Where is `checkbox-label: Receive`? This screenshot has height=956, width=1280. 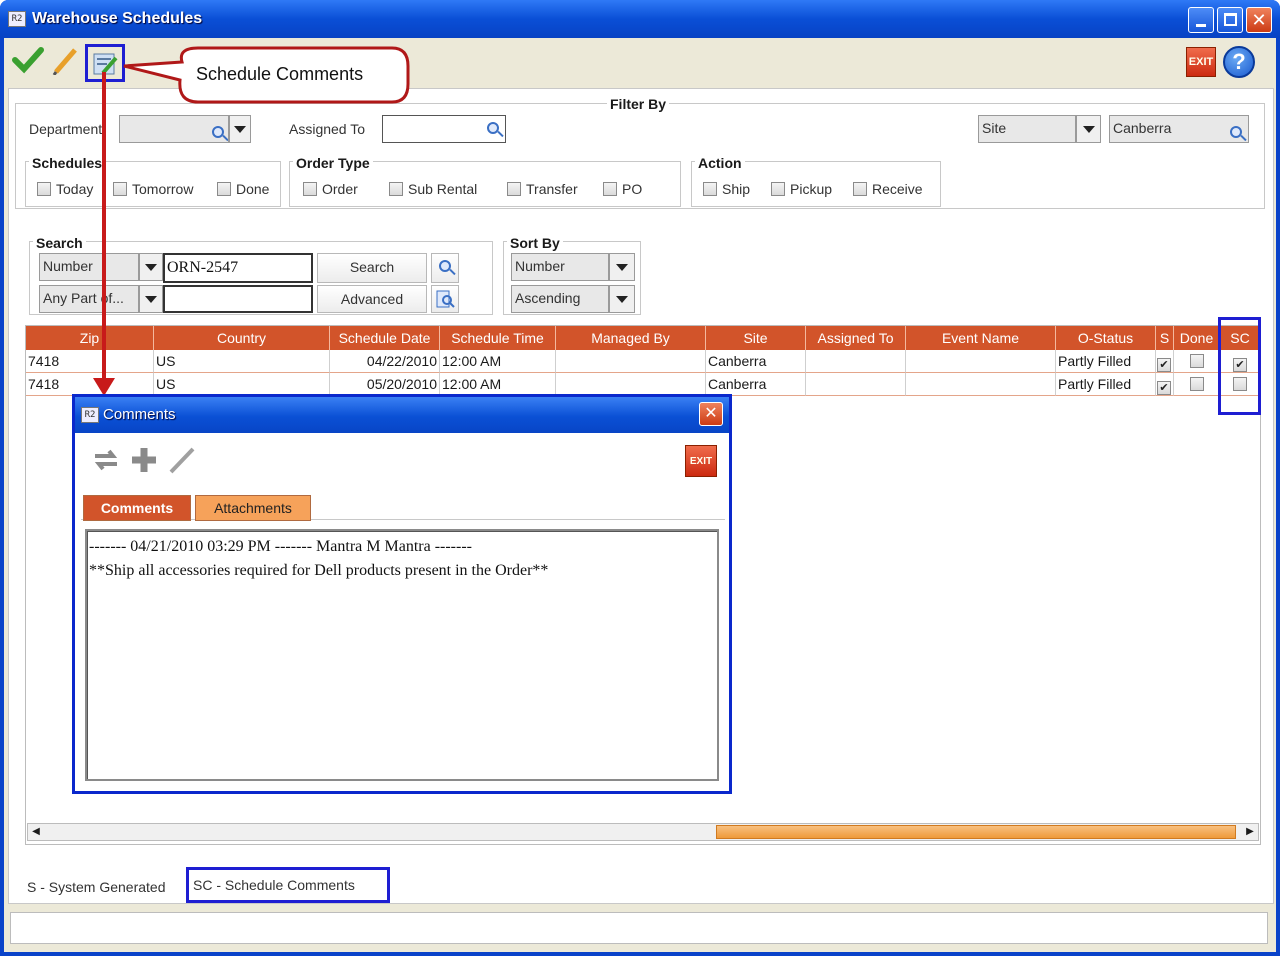
checkbox-label: Receive is located at coordinates (897, 189).